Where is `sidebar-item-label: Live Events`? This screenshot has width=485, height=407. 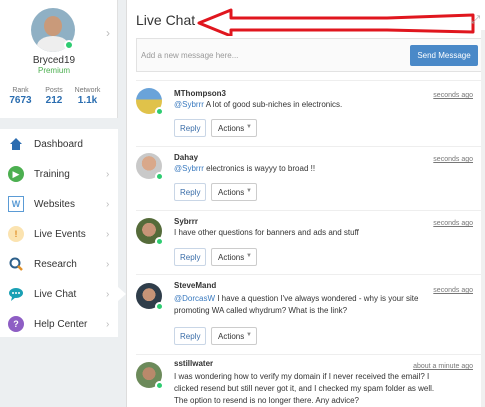
sidebar-item-label: Live Events is located at coordinates (60, 234).